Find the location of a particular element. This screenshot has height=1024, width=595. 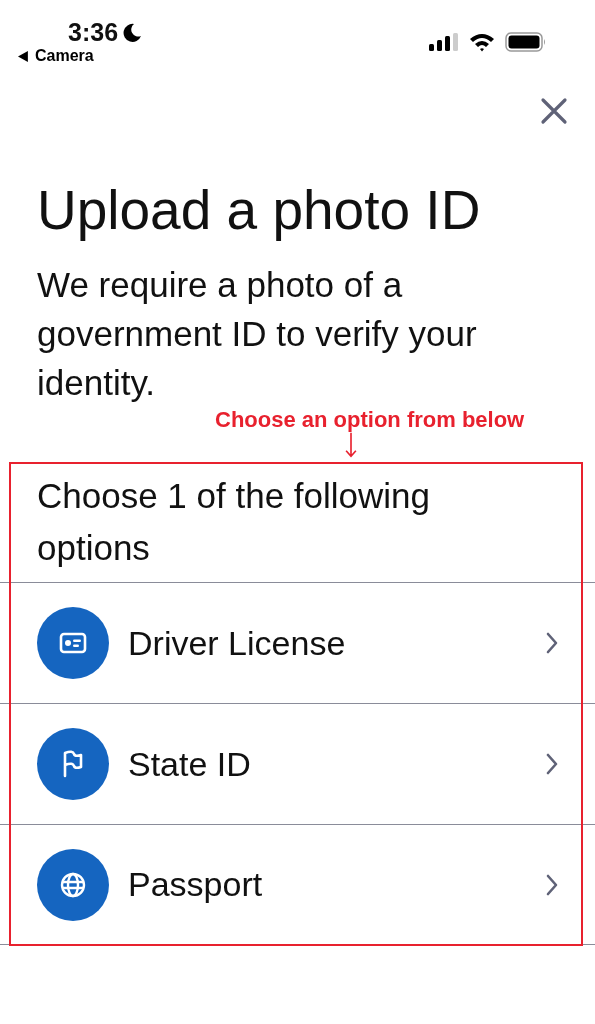

option-row: Driver License is located at coordinates (297, 642).